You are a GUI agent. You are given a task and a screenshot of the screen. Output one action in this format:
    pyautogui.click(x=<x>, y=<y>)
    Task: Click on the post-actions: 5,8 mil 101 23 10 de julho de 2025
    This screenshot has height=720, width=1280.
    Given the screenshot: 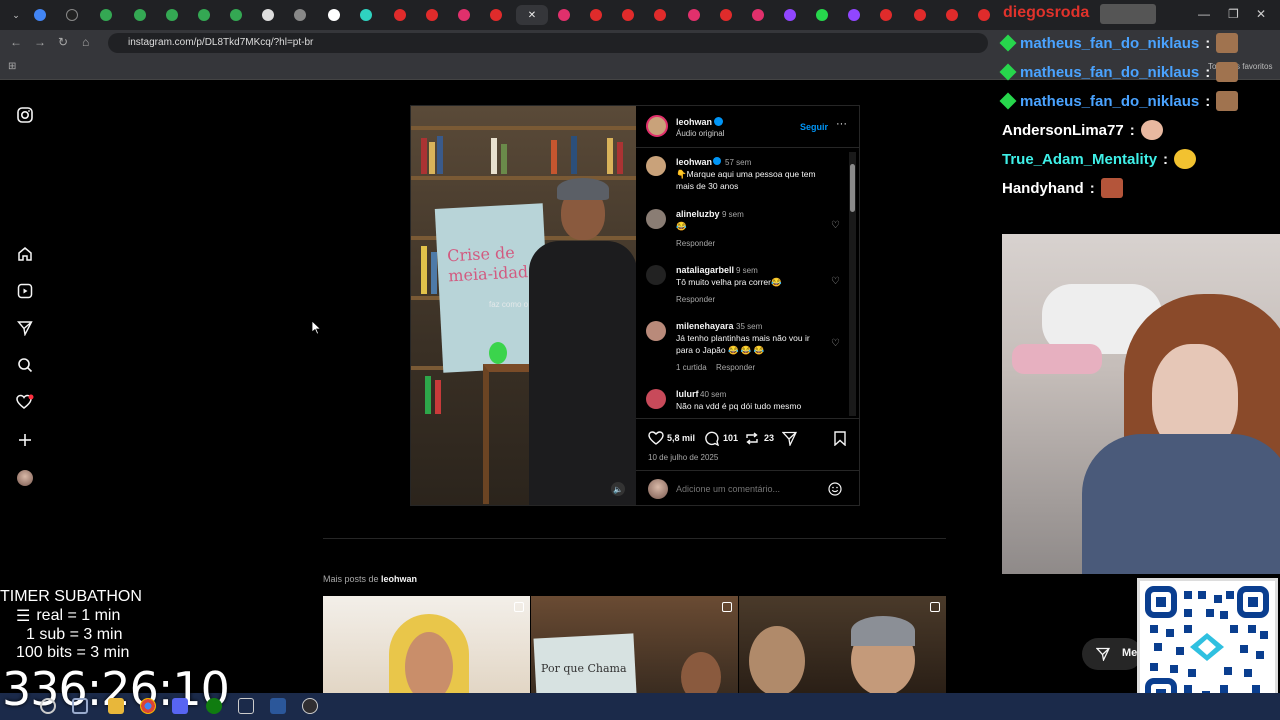 What is the action you would take?
    pyautogui.click(x=748, y=448)
    